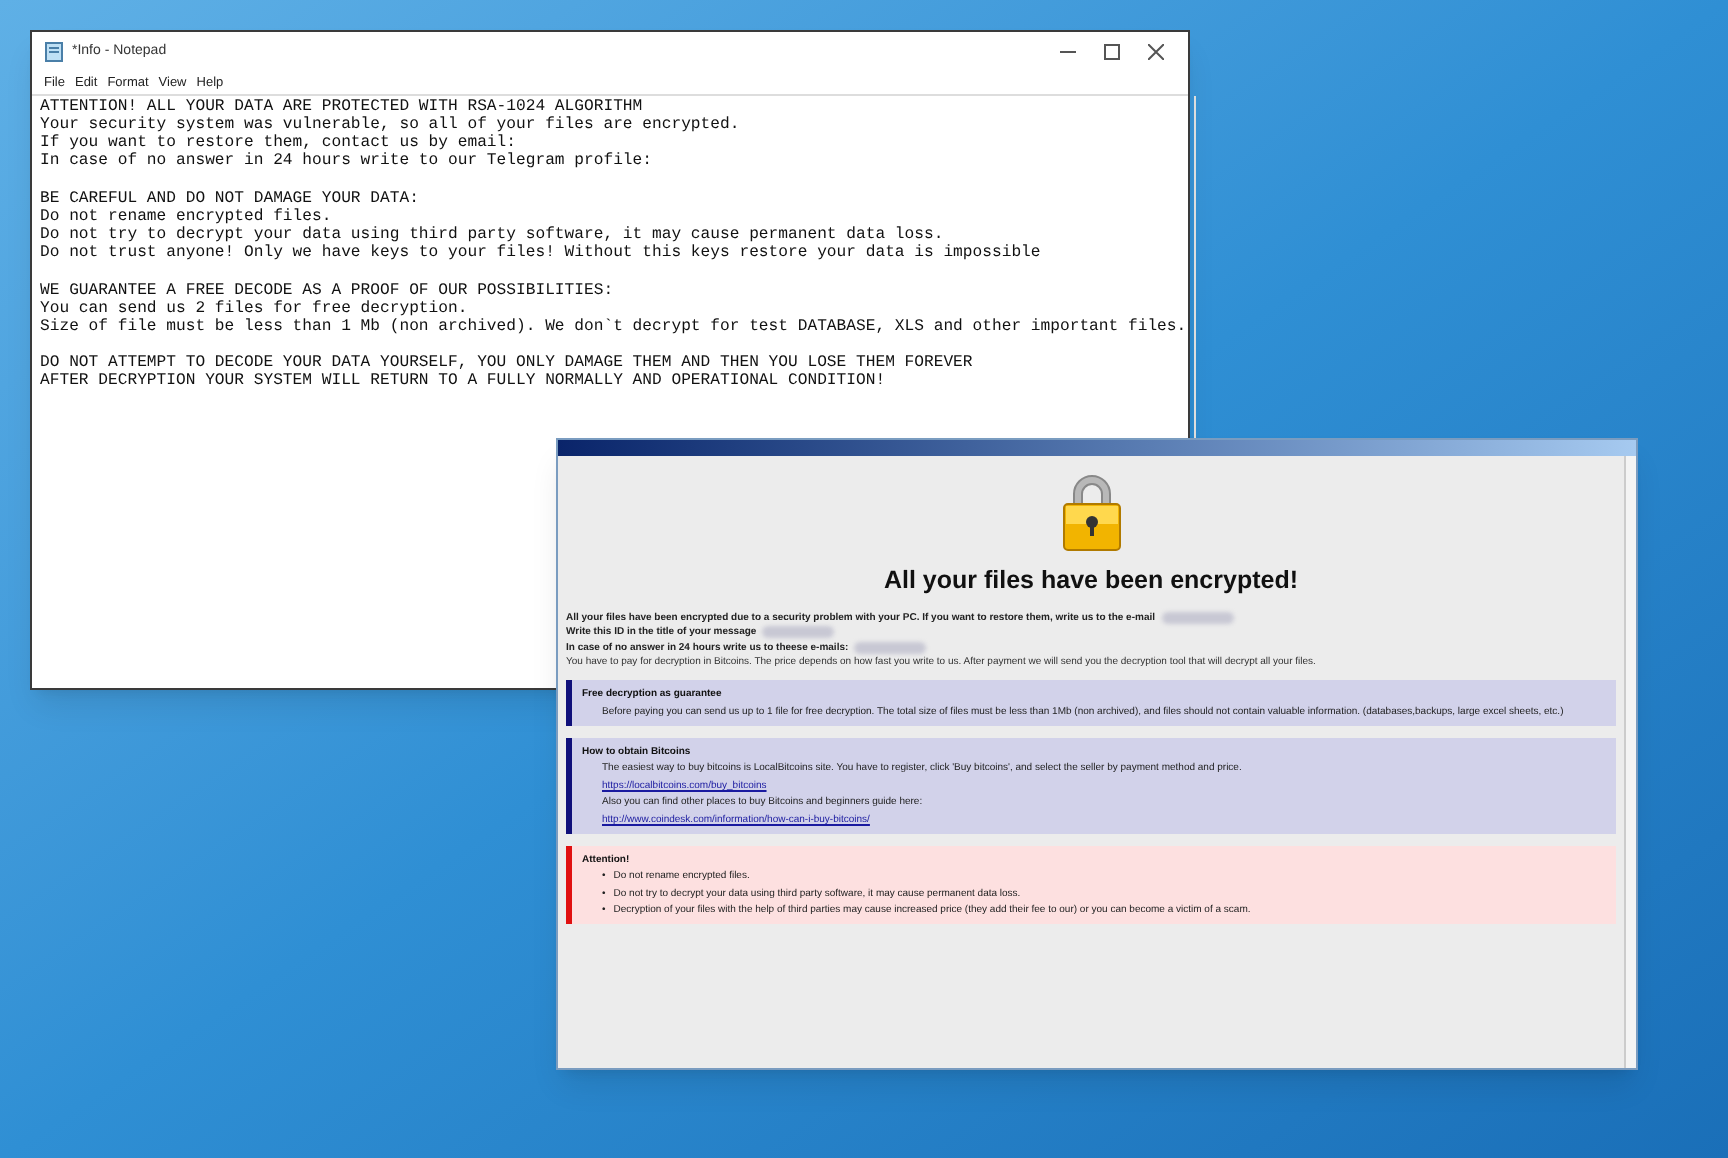  Describe the element at coordinates (187, 216) in the screenshot. I see `text-line: Do not rename encrypted files.` at that location.